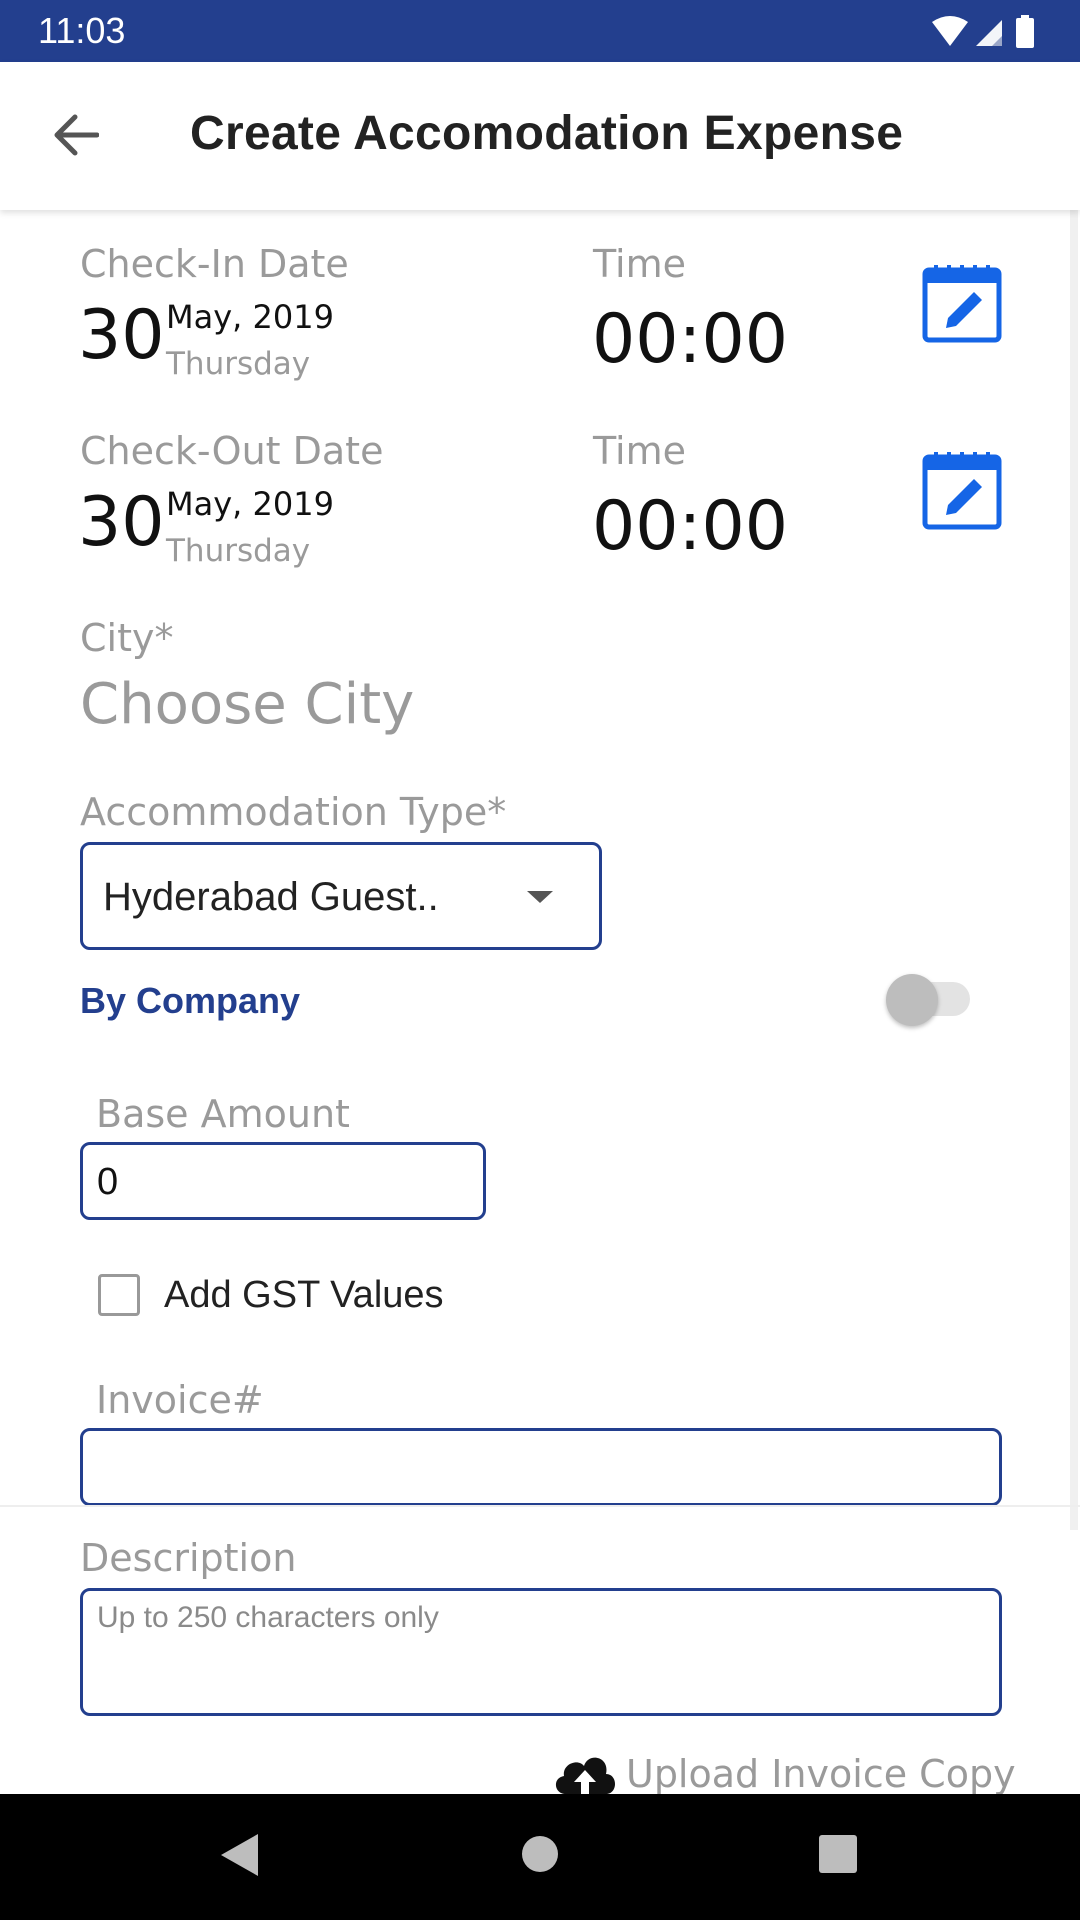  I want to click on back-button, so click(75, 135).